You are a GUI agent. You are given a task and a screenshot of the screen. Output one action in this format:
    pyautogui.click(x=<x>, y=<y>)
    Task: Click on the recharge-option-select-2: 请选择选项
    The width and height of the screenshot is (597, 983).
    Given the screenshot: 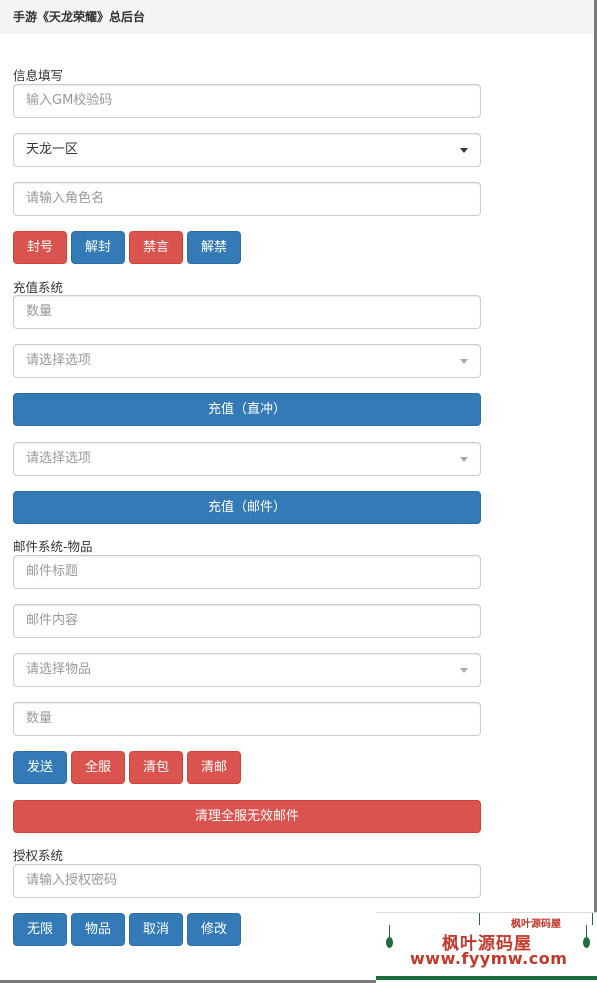 What is the action you would take?
    pyautogui.click(x=247, y=459)
    